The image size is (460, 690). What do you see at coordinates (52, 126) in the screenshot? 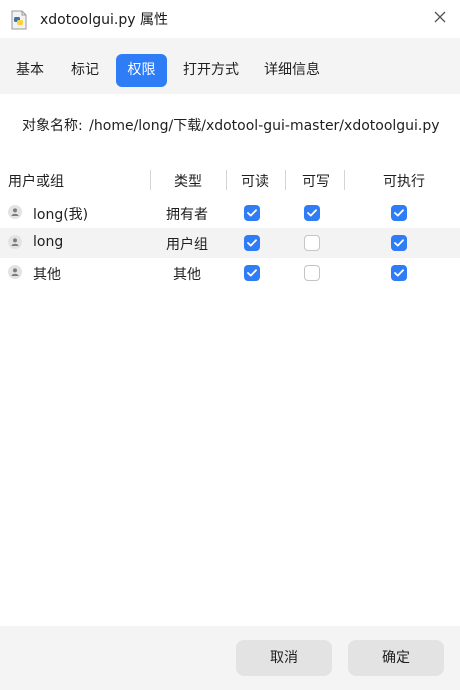
I see `object-name-label: 对象名称:` at bounding box center [52, 126].